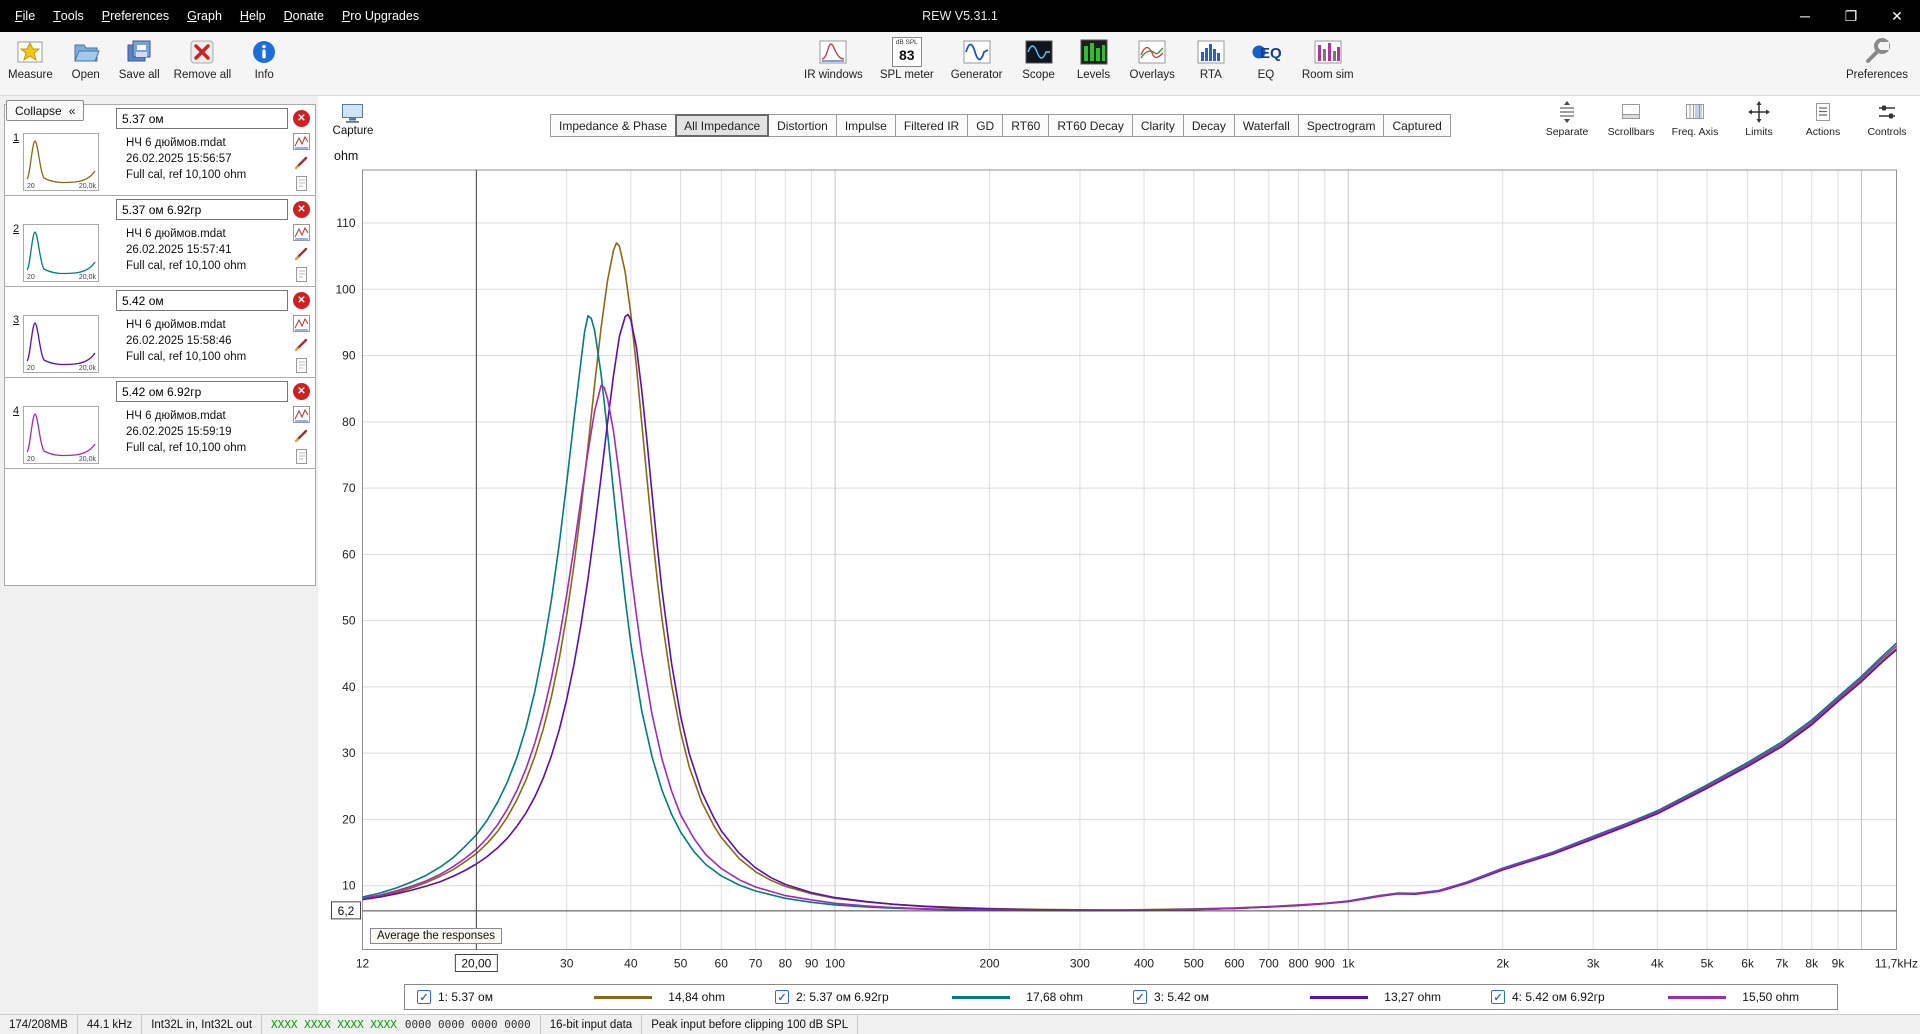 This screenshot has width=1920, height=1034. Describe the element at coordinates (1094, 59) in the screenshot. I see `levels-button: Levels` at that location.